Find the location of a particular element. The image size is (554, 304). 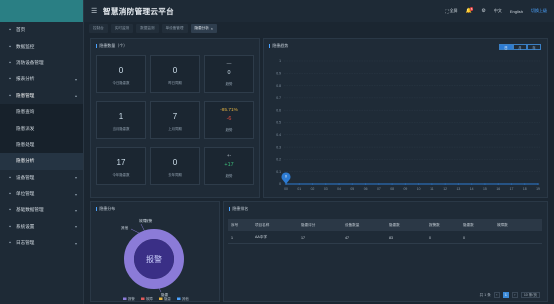

stat-label: 上月同期 is located at coordinates (175, 129).